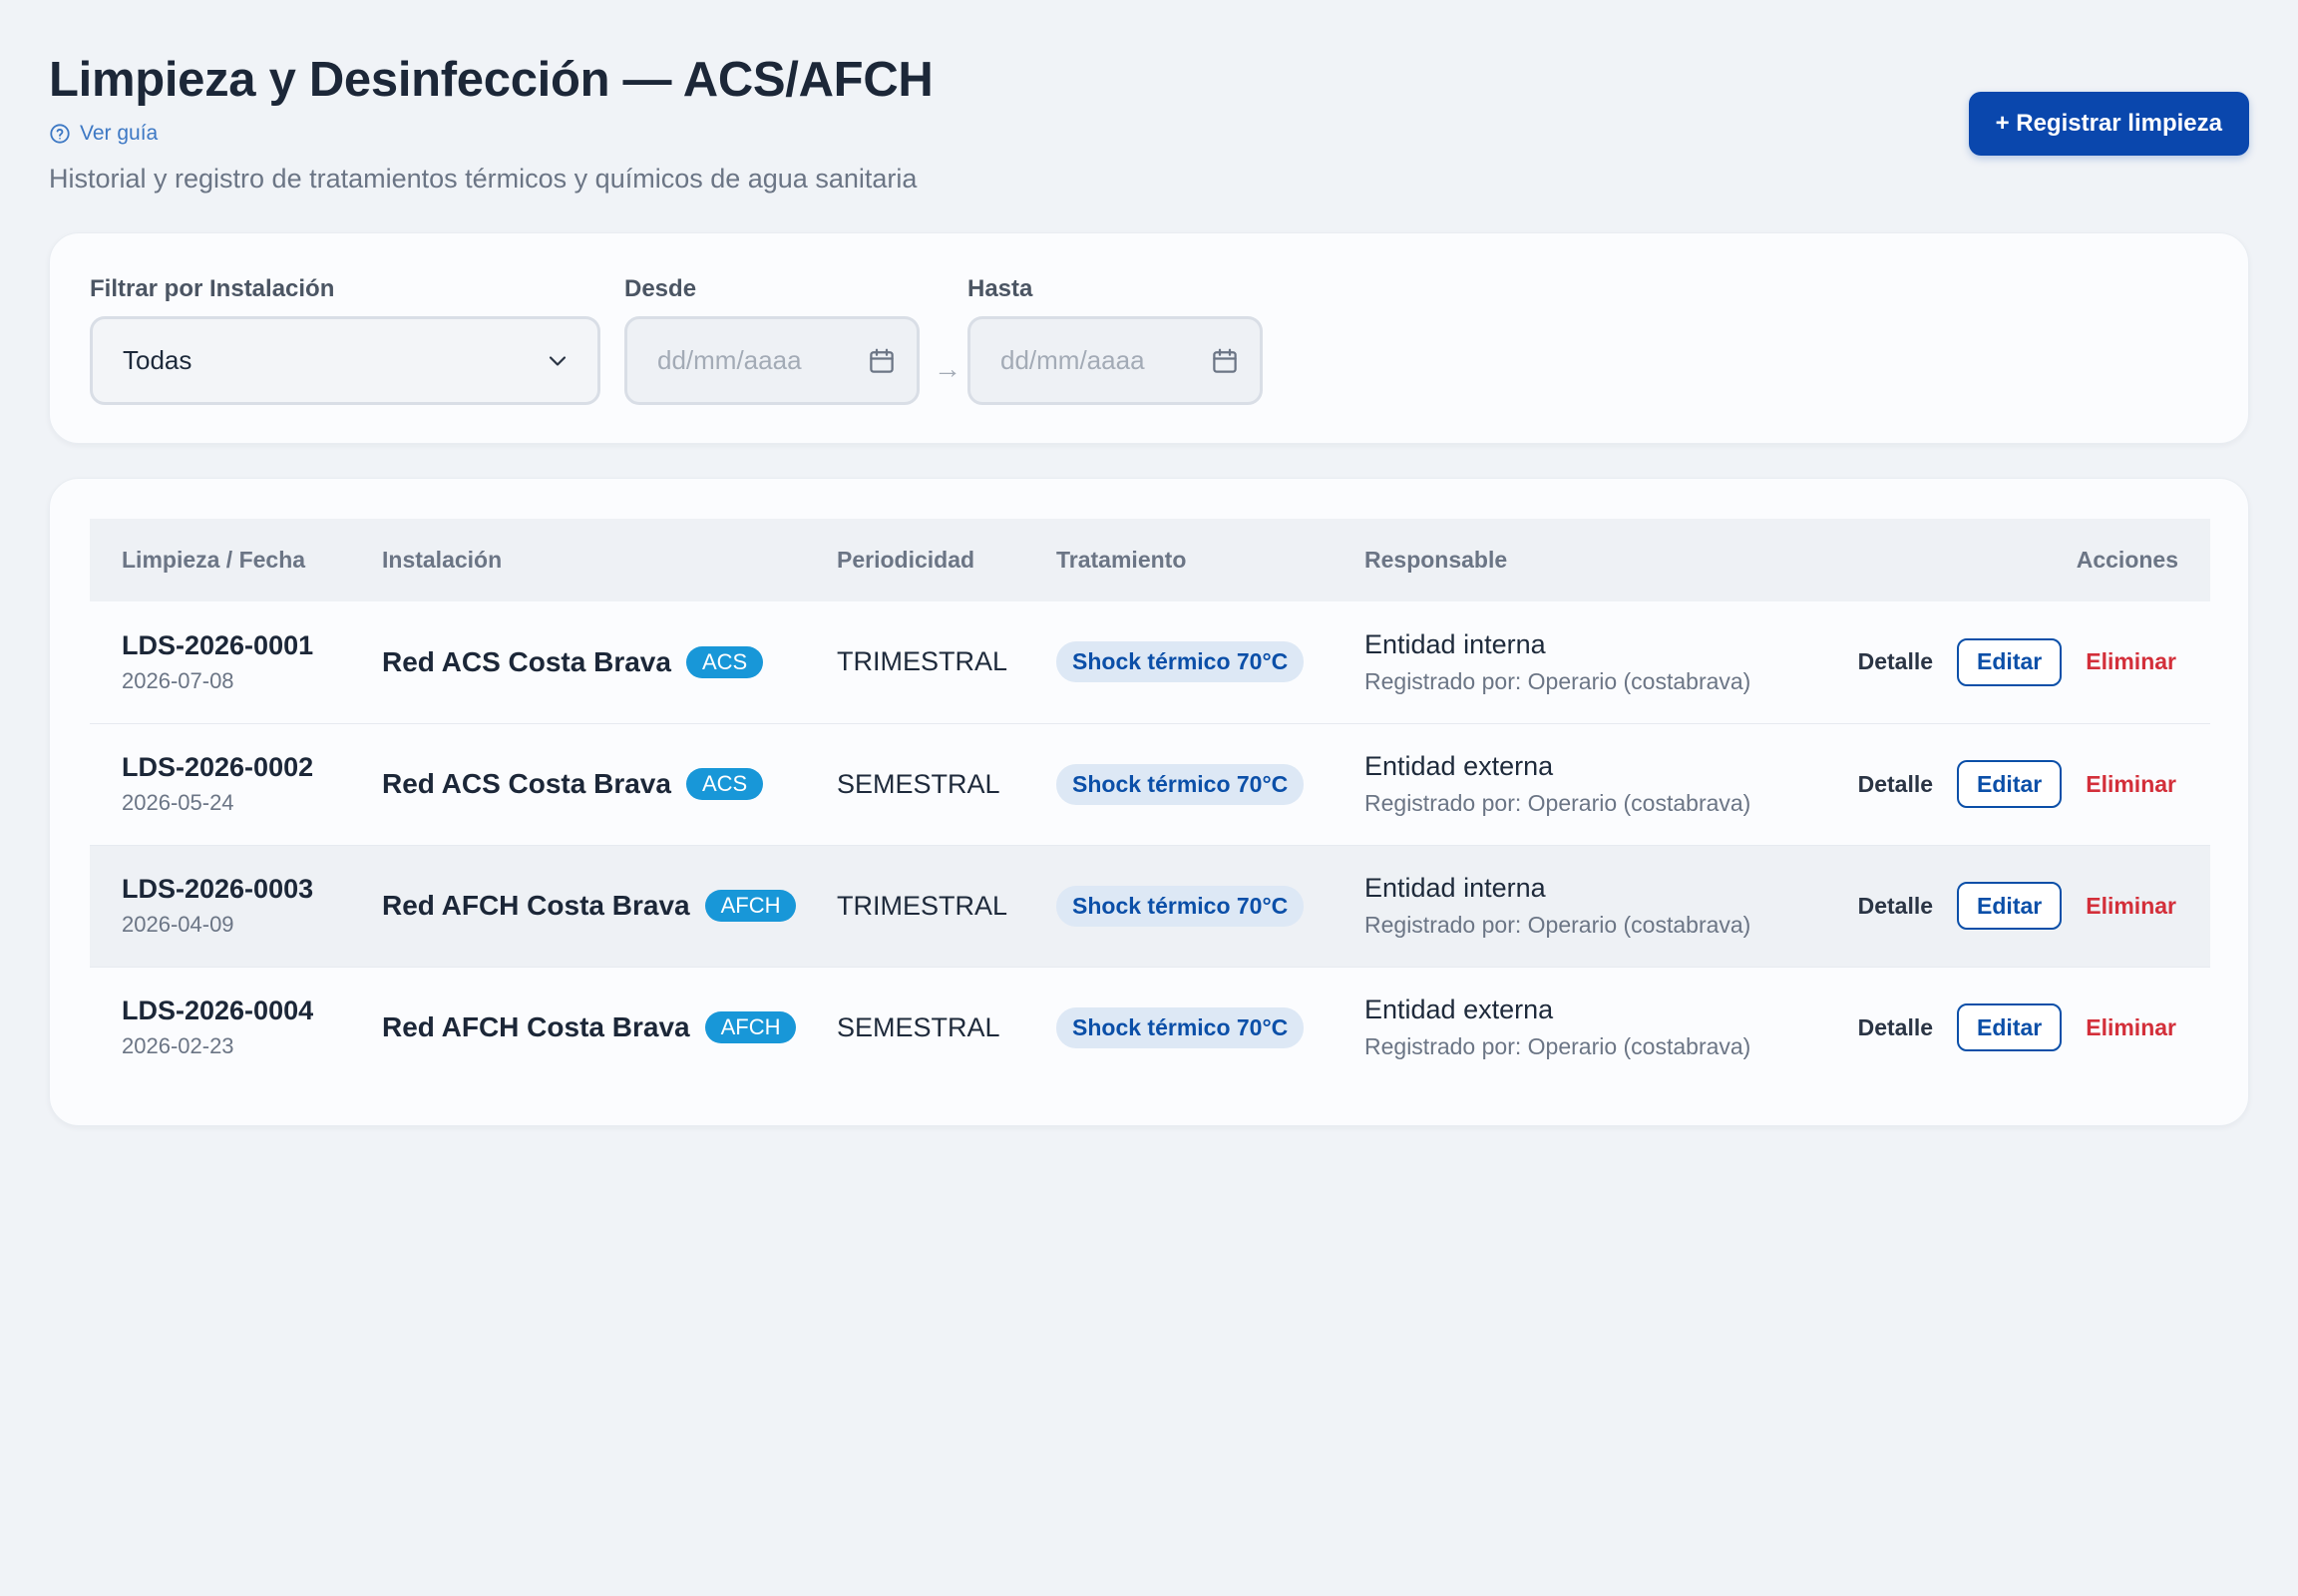 This screenshot has width=2298, height=1596. I want to click on column-header-code-date: Limpieza / Fecha, so click(220, 560).